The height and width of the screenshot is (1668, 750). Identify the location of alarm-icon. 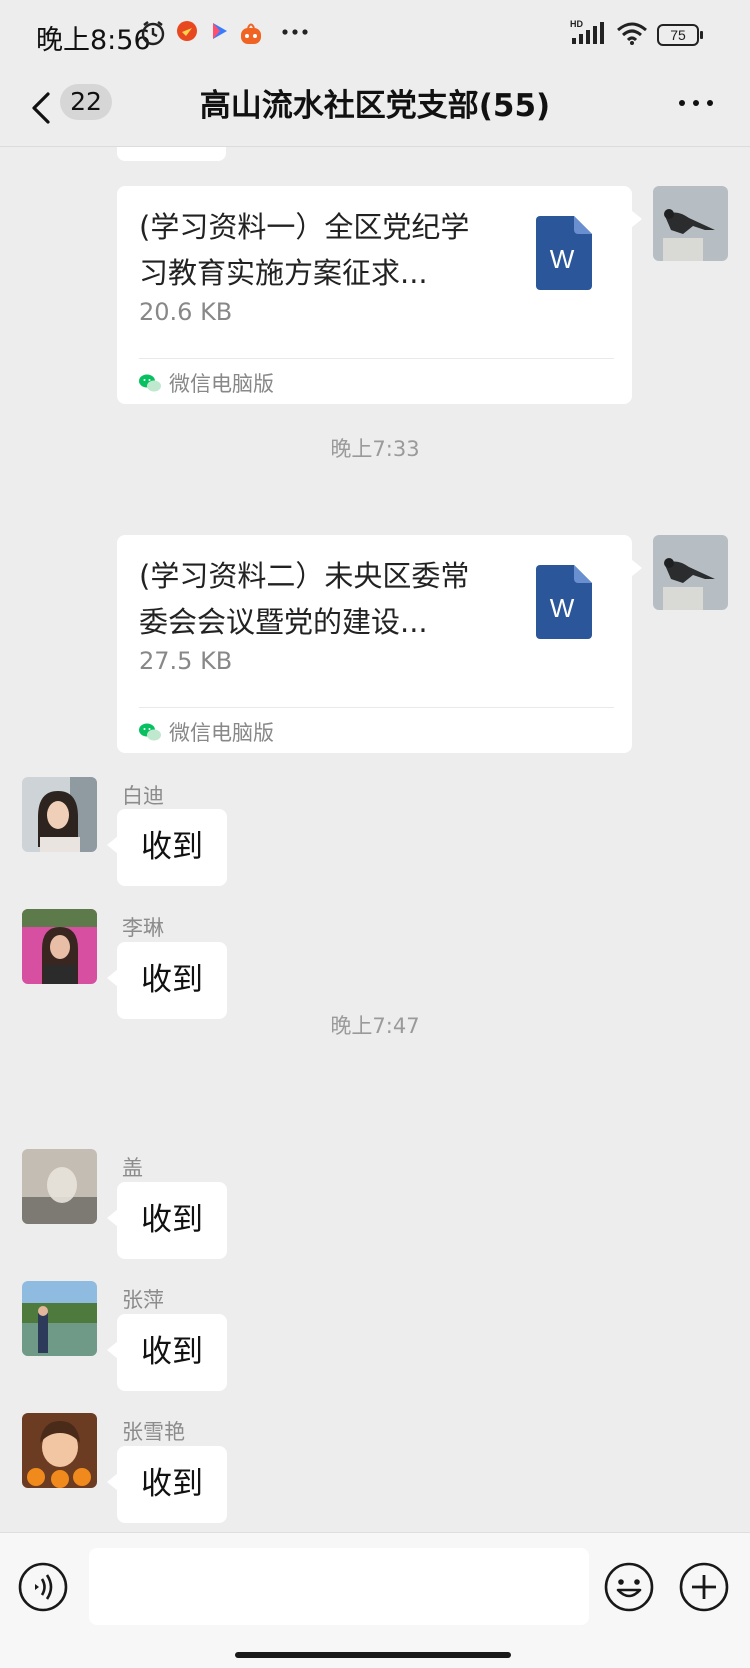
(153, 35).